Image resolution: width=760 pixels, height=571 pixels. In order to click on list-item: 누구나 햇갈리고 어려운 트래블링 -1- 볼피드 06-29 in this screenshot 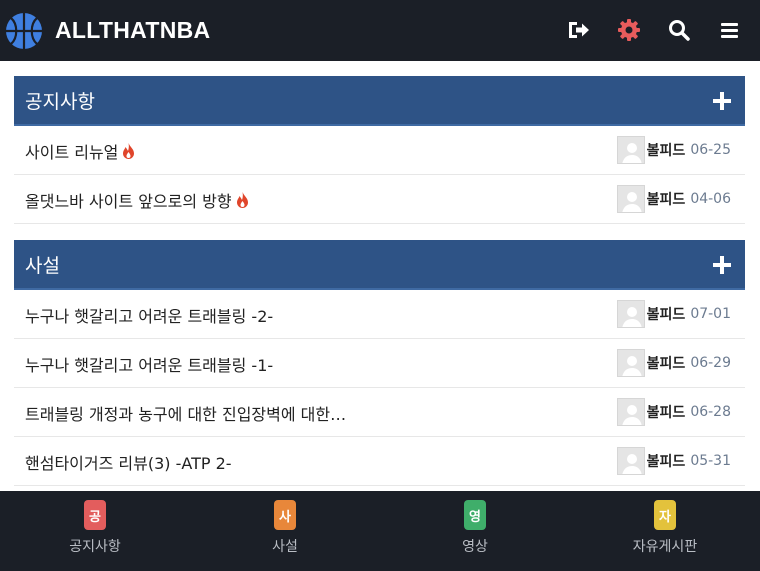, I will do `click(379, 363)`.